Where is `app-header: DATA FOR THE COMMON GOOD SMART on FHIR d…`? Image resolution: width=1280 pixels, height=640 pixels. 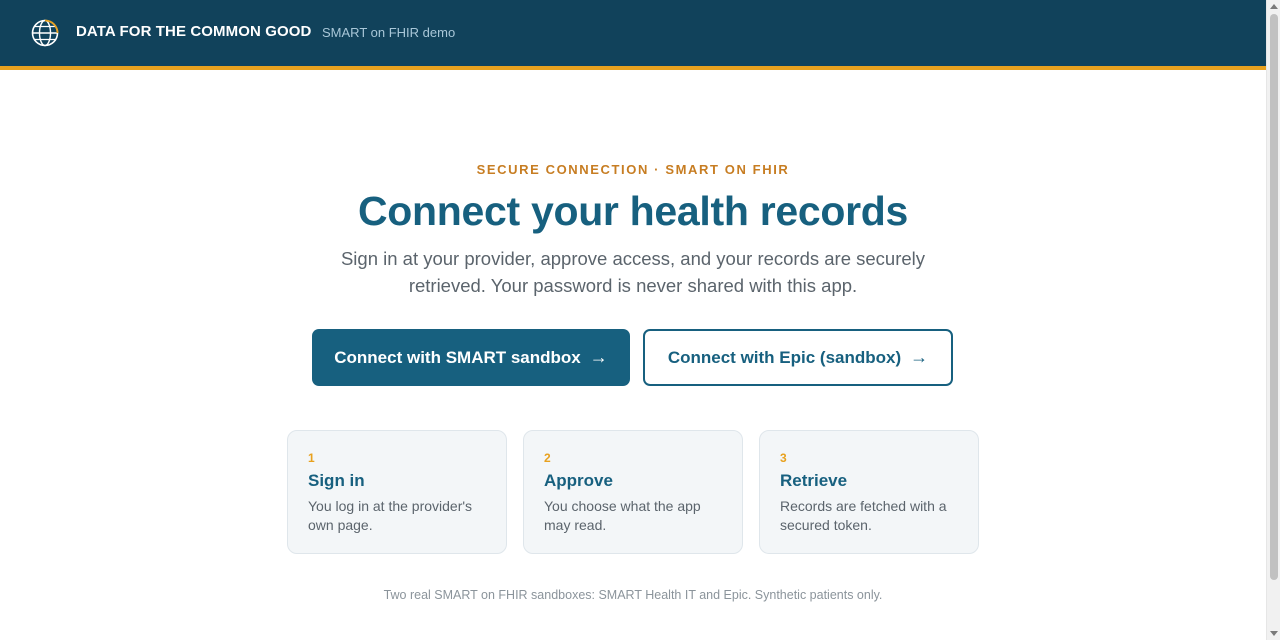 app-header: DATA FOR THE COMMON GOOD SMART on FHIR d… is located at coordinates (633, 33).